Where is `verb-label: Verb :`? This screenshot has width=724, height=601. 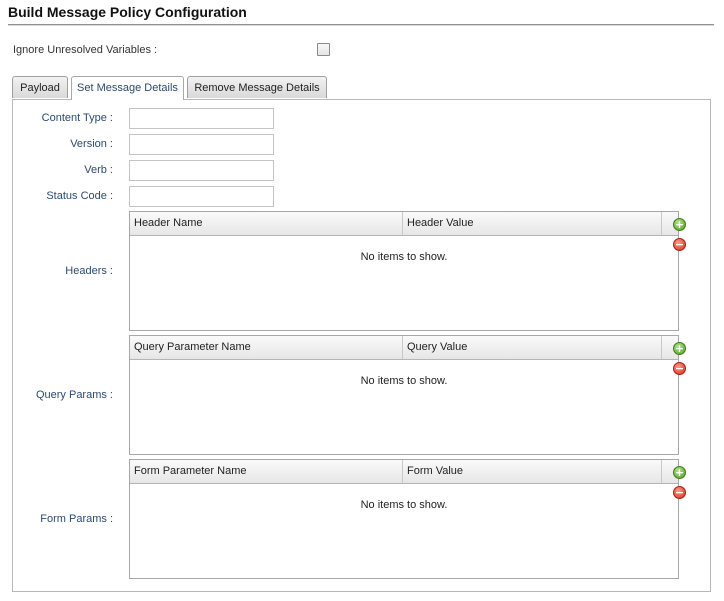
verb-label: Verb : is located at coordinates (98, 170).